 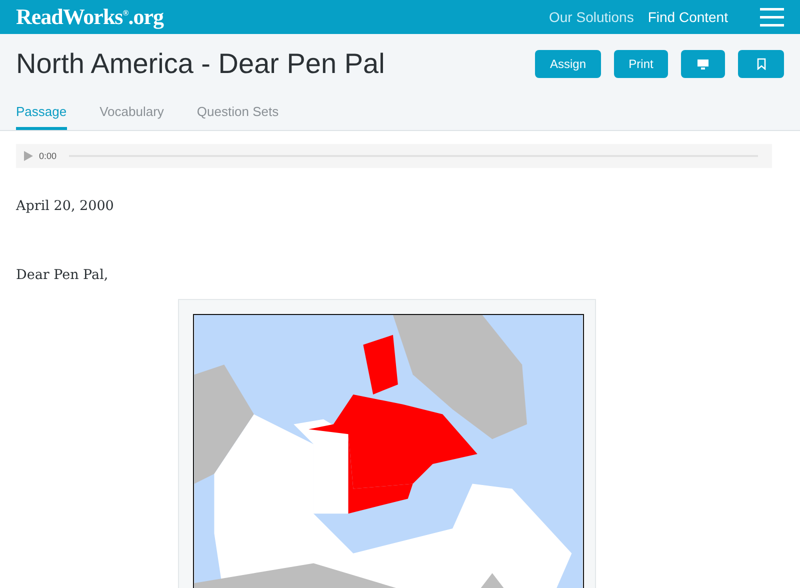 What do you see at coordinates (688, 17) in the screenshot?
I see `nav-link: Find Content` at bounding box center [688, 17].